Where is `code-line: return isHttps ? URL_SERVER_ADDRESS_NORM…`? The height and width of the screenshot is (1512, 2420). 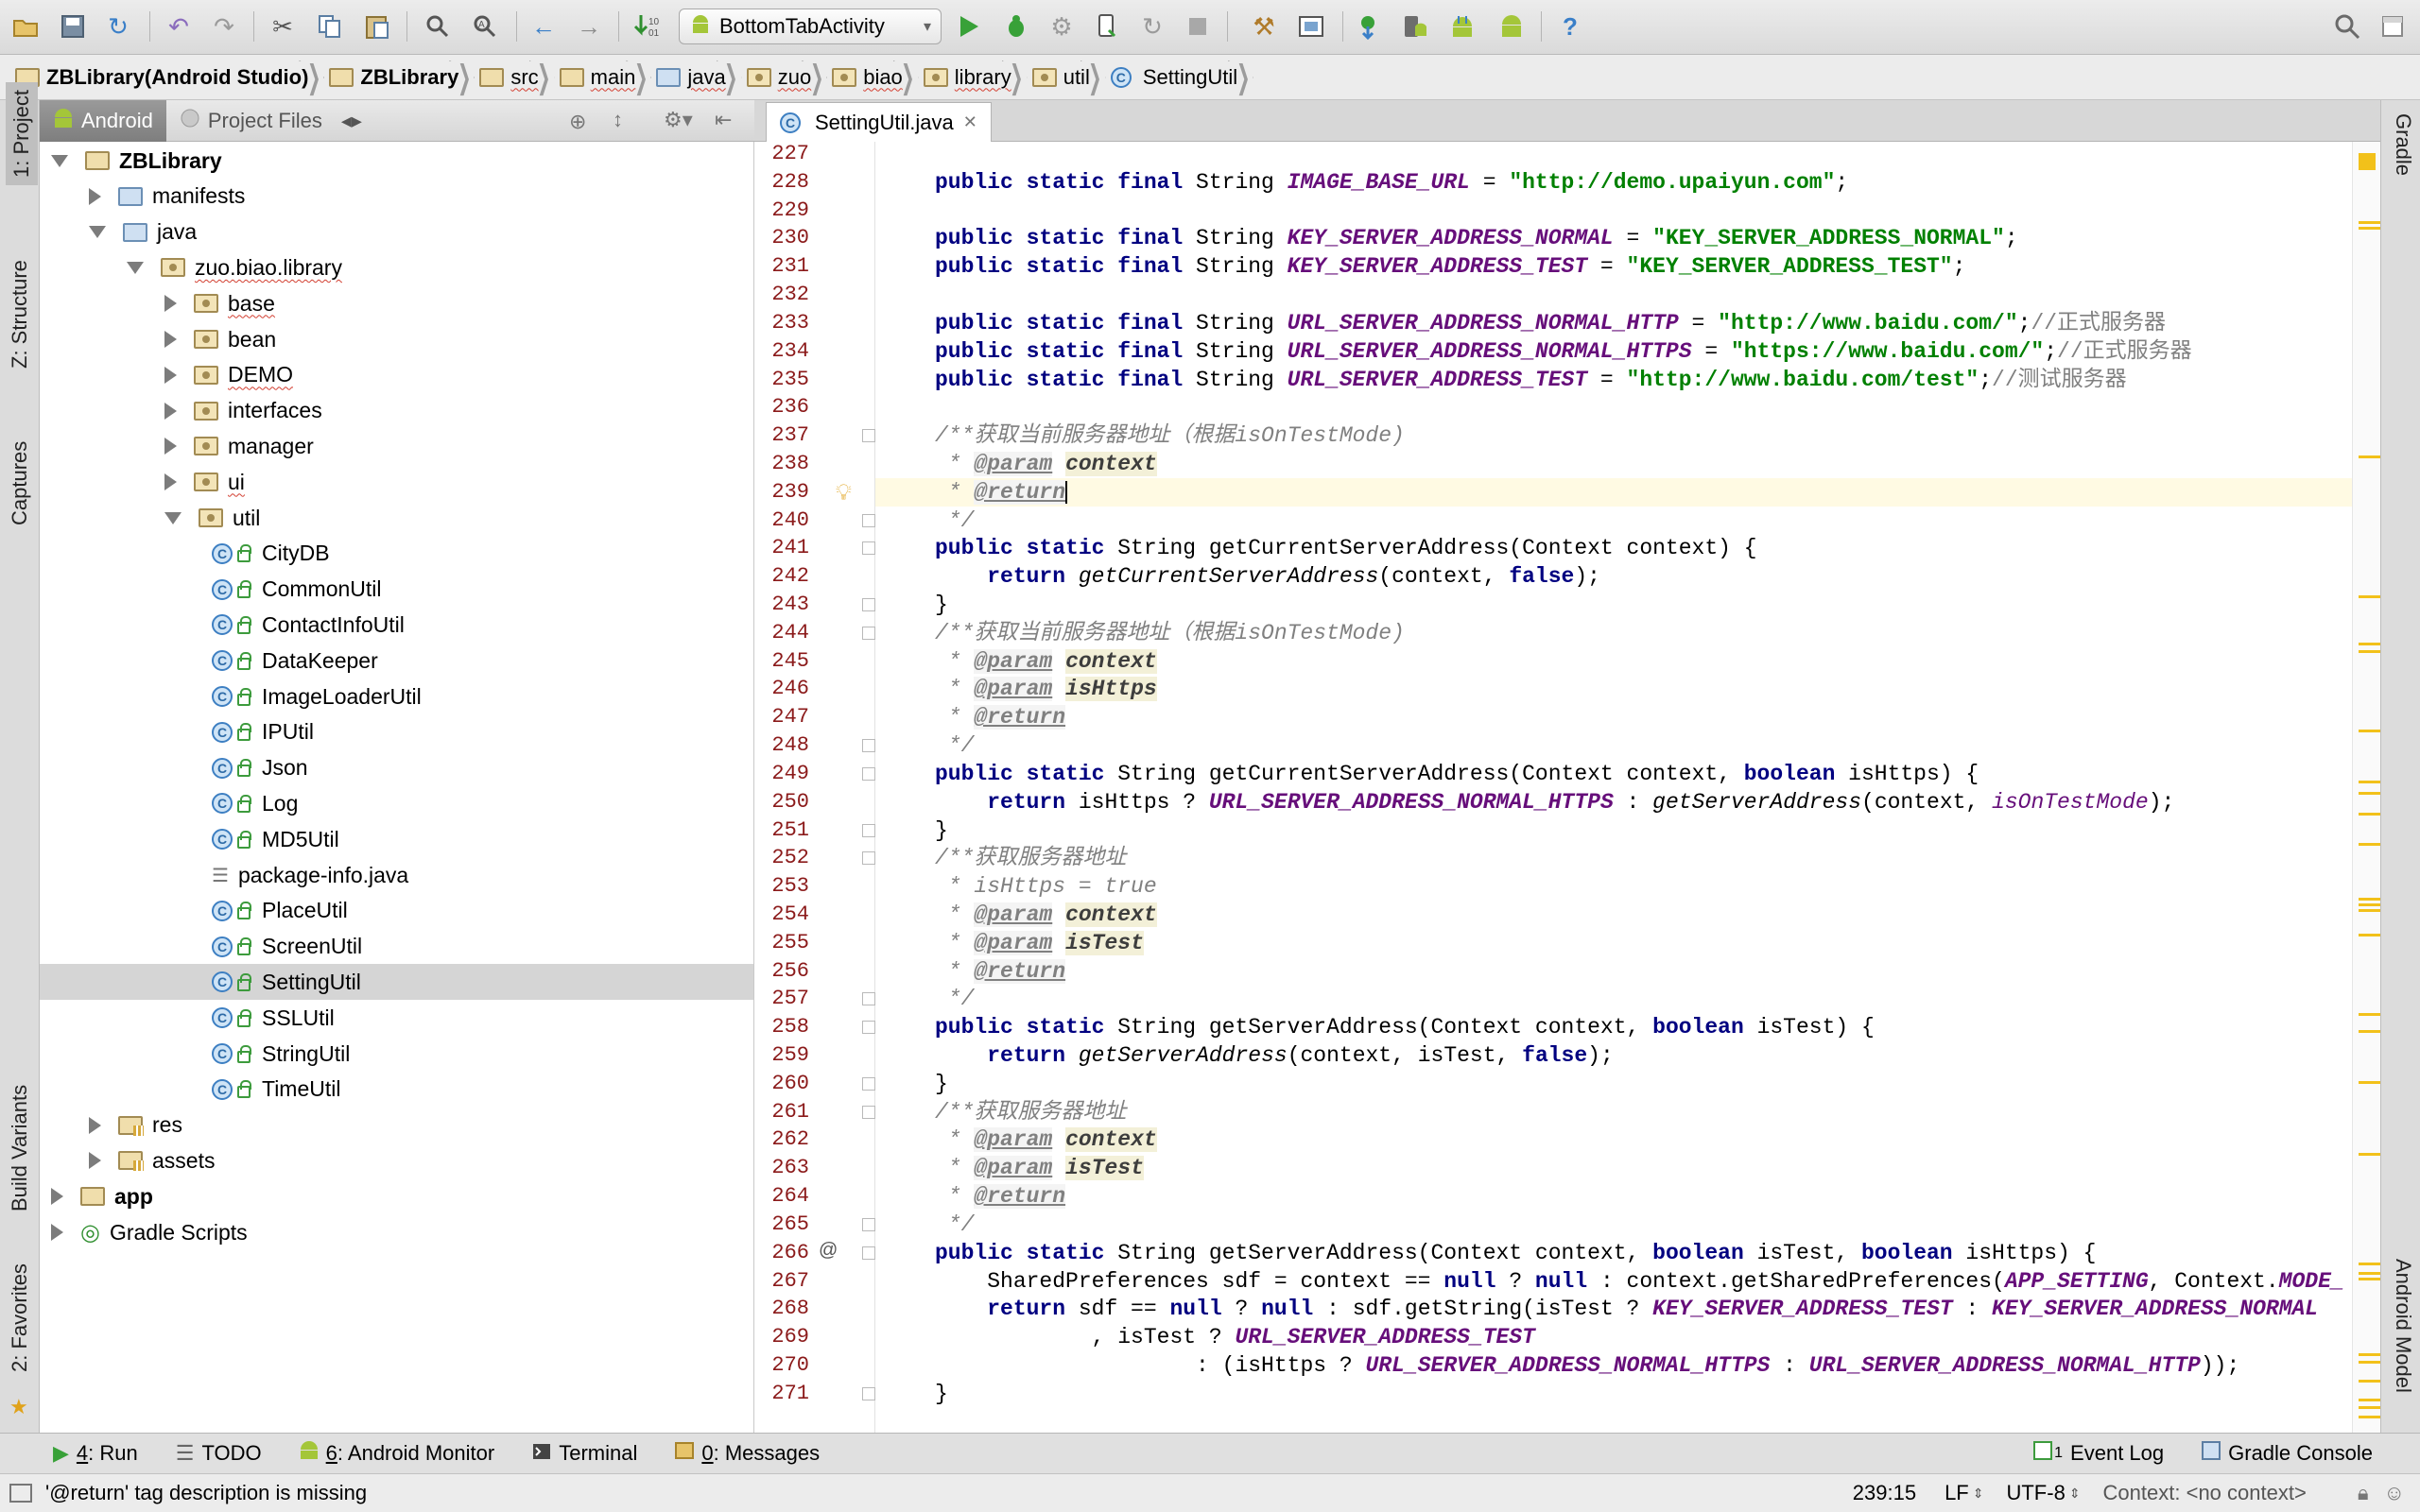
code-line: return isHttps ? URL_SERVER_ADDRESS_NORM… is located at coordinates (1554, 802).